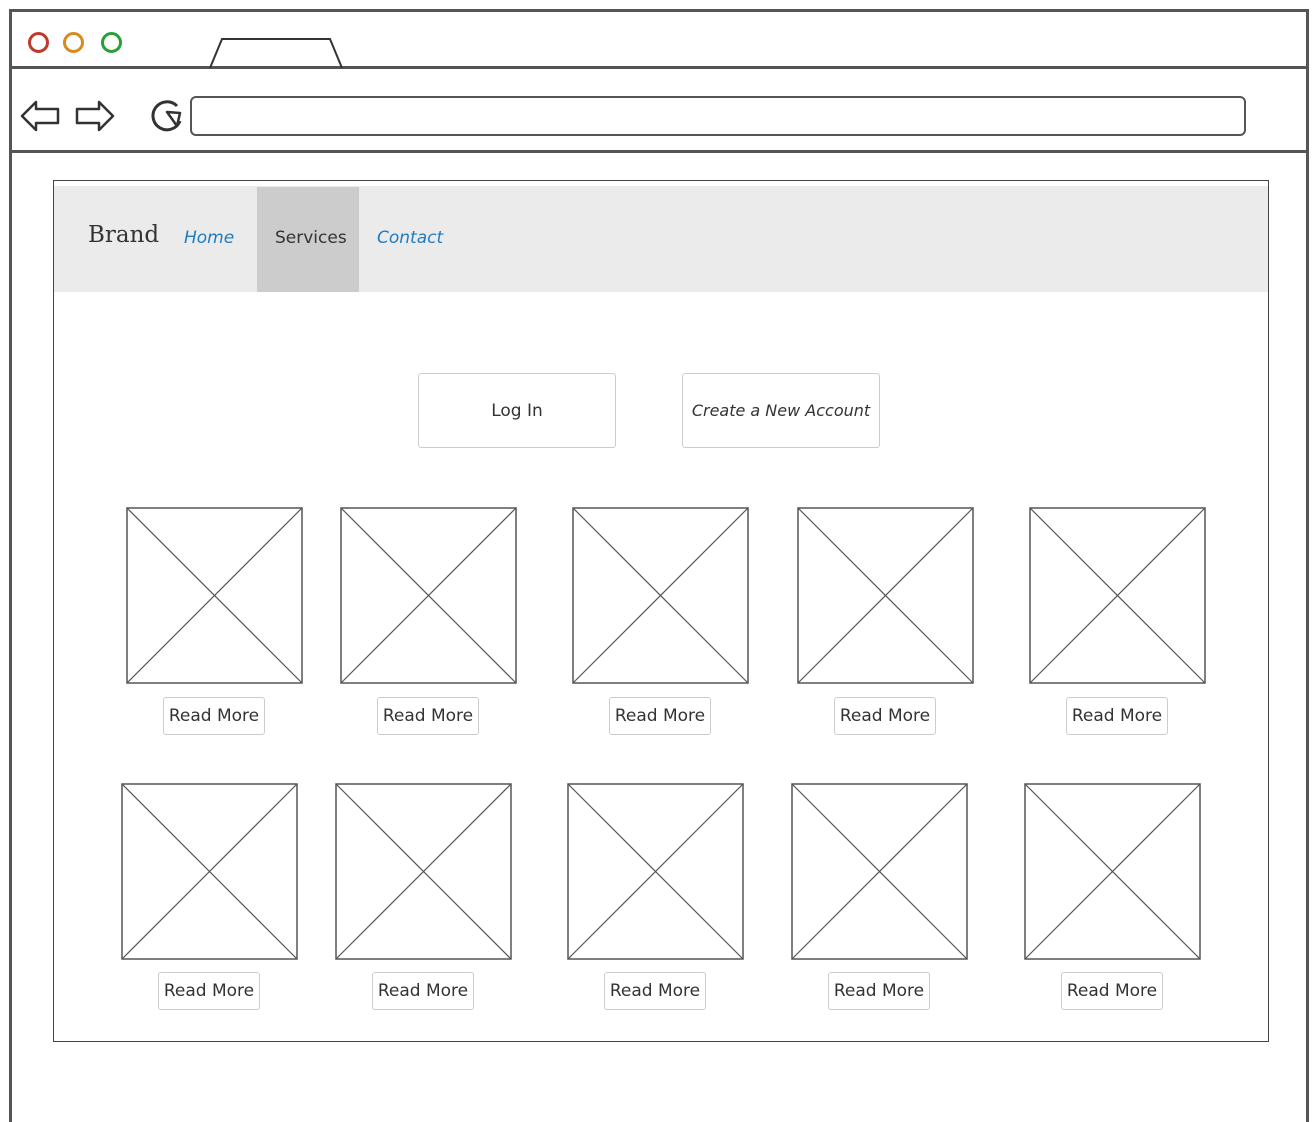  I want to click on browser-titlebar, so click(659, 39).